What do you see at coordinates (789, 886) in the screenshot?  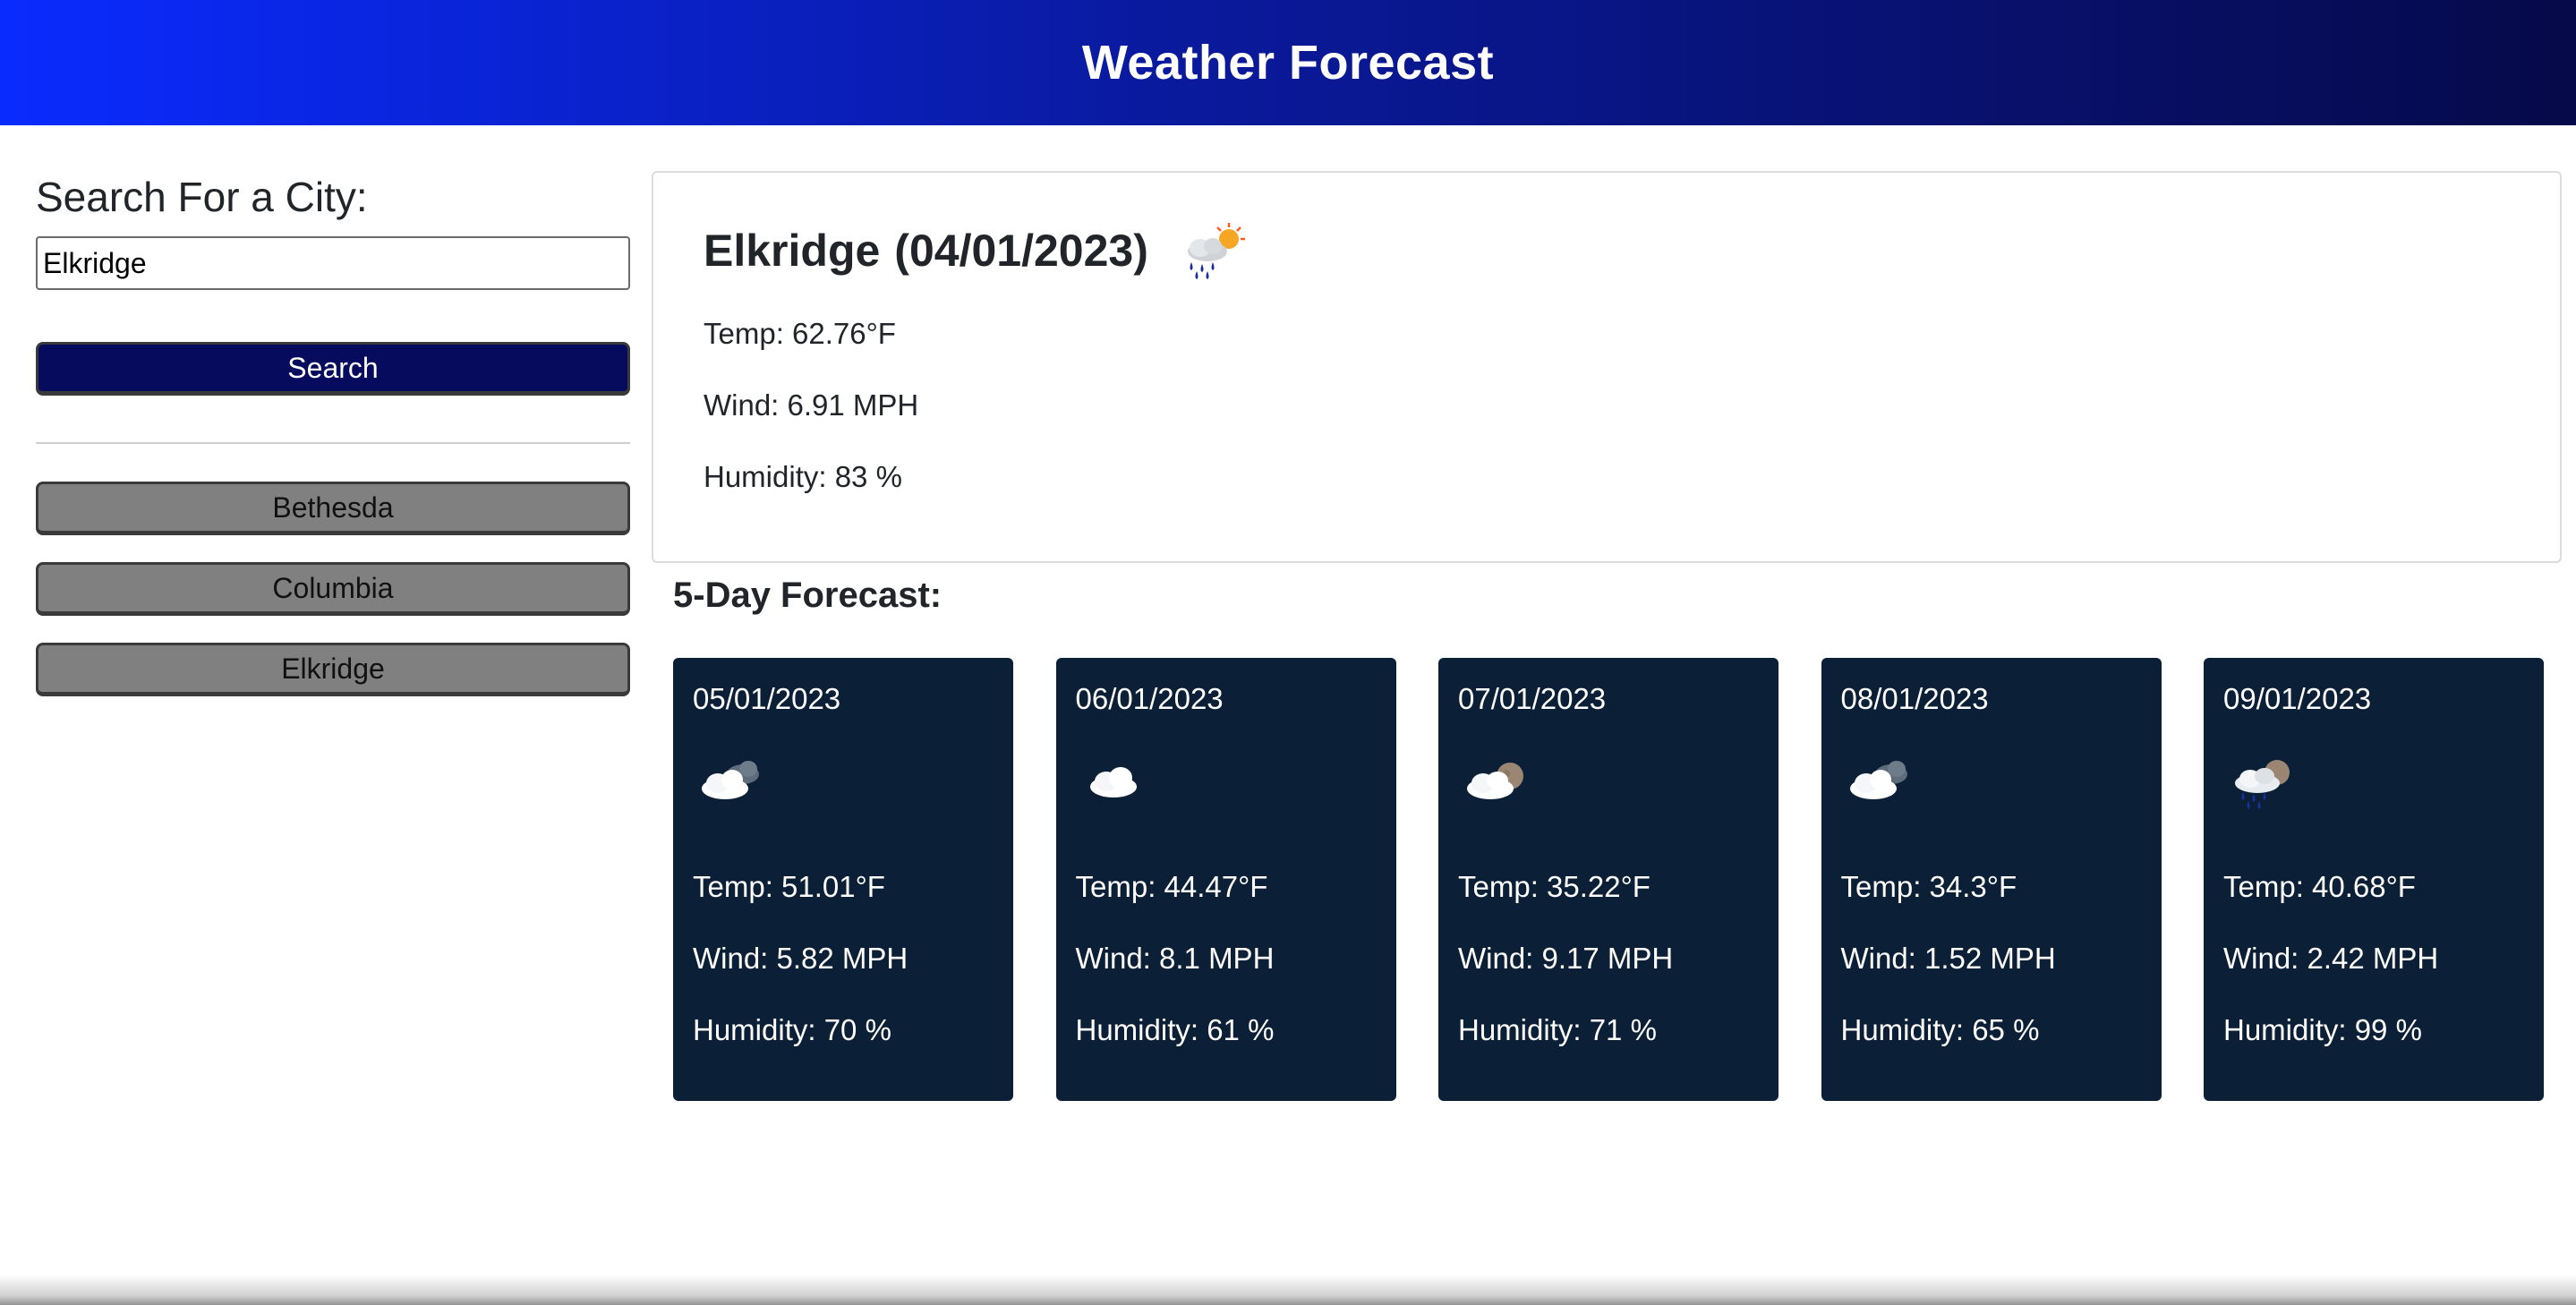 I see `forecast-temp: Temp: 51.01°F` at bounding box center [789, 886].